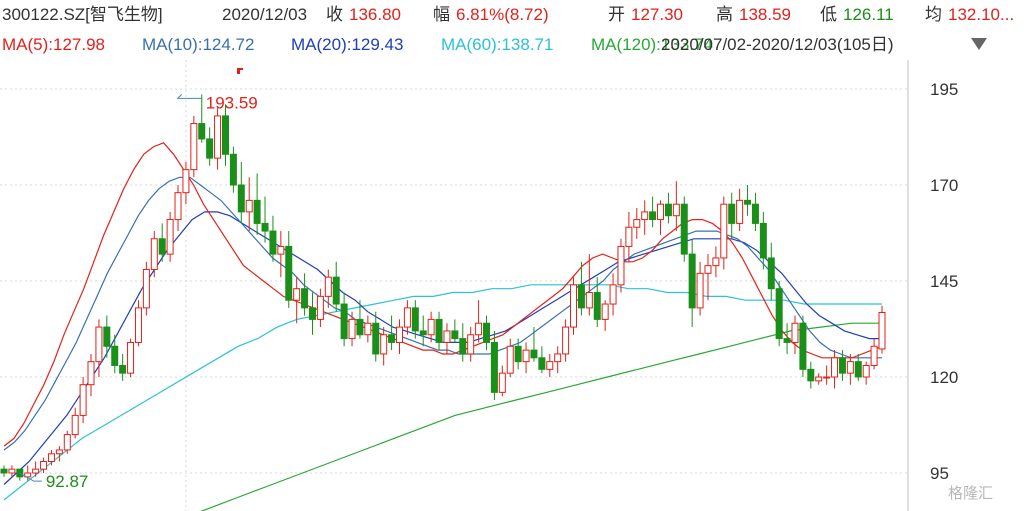 This screenshot has height=511, width=1028. Describe the element at coordinates (441, 14) in the screenshot. I see `change-label: 幅` at that location.